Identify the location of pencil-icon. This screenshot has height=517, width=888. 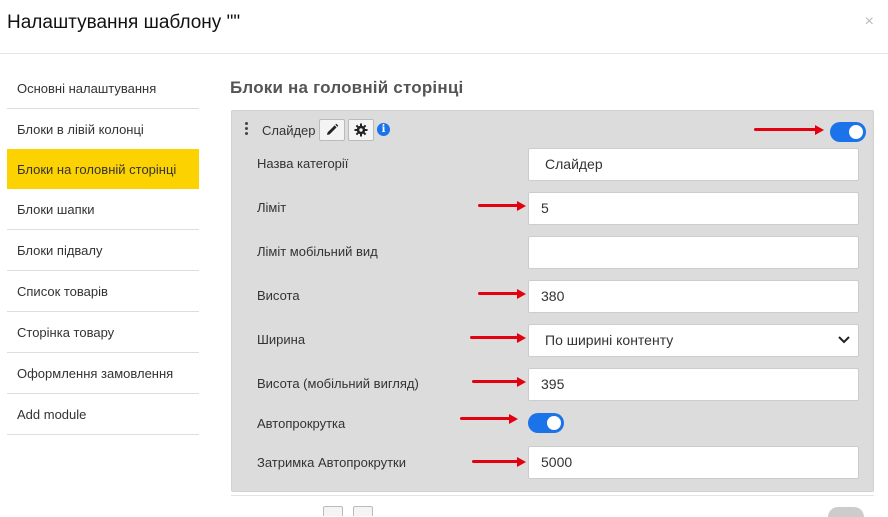
(333, 129).